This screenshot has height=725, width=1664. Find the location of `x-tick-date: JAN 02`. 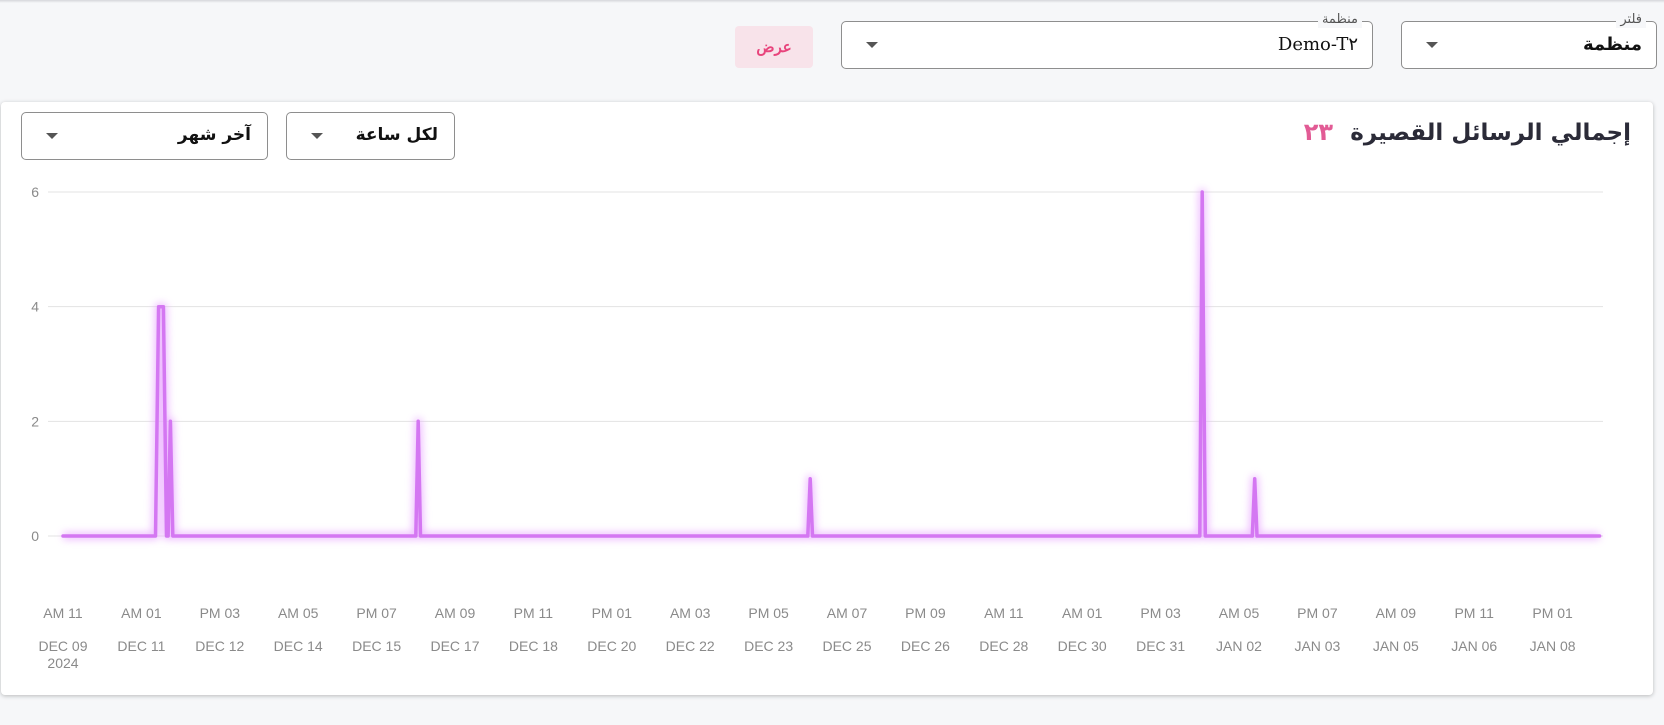

x-tick-date: JAN 02 is located at coordinates (1239, 646).